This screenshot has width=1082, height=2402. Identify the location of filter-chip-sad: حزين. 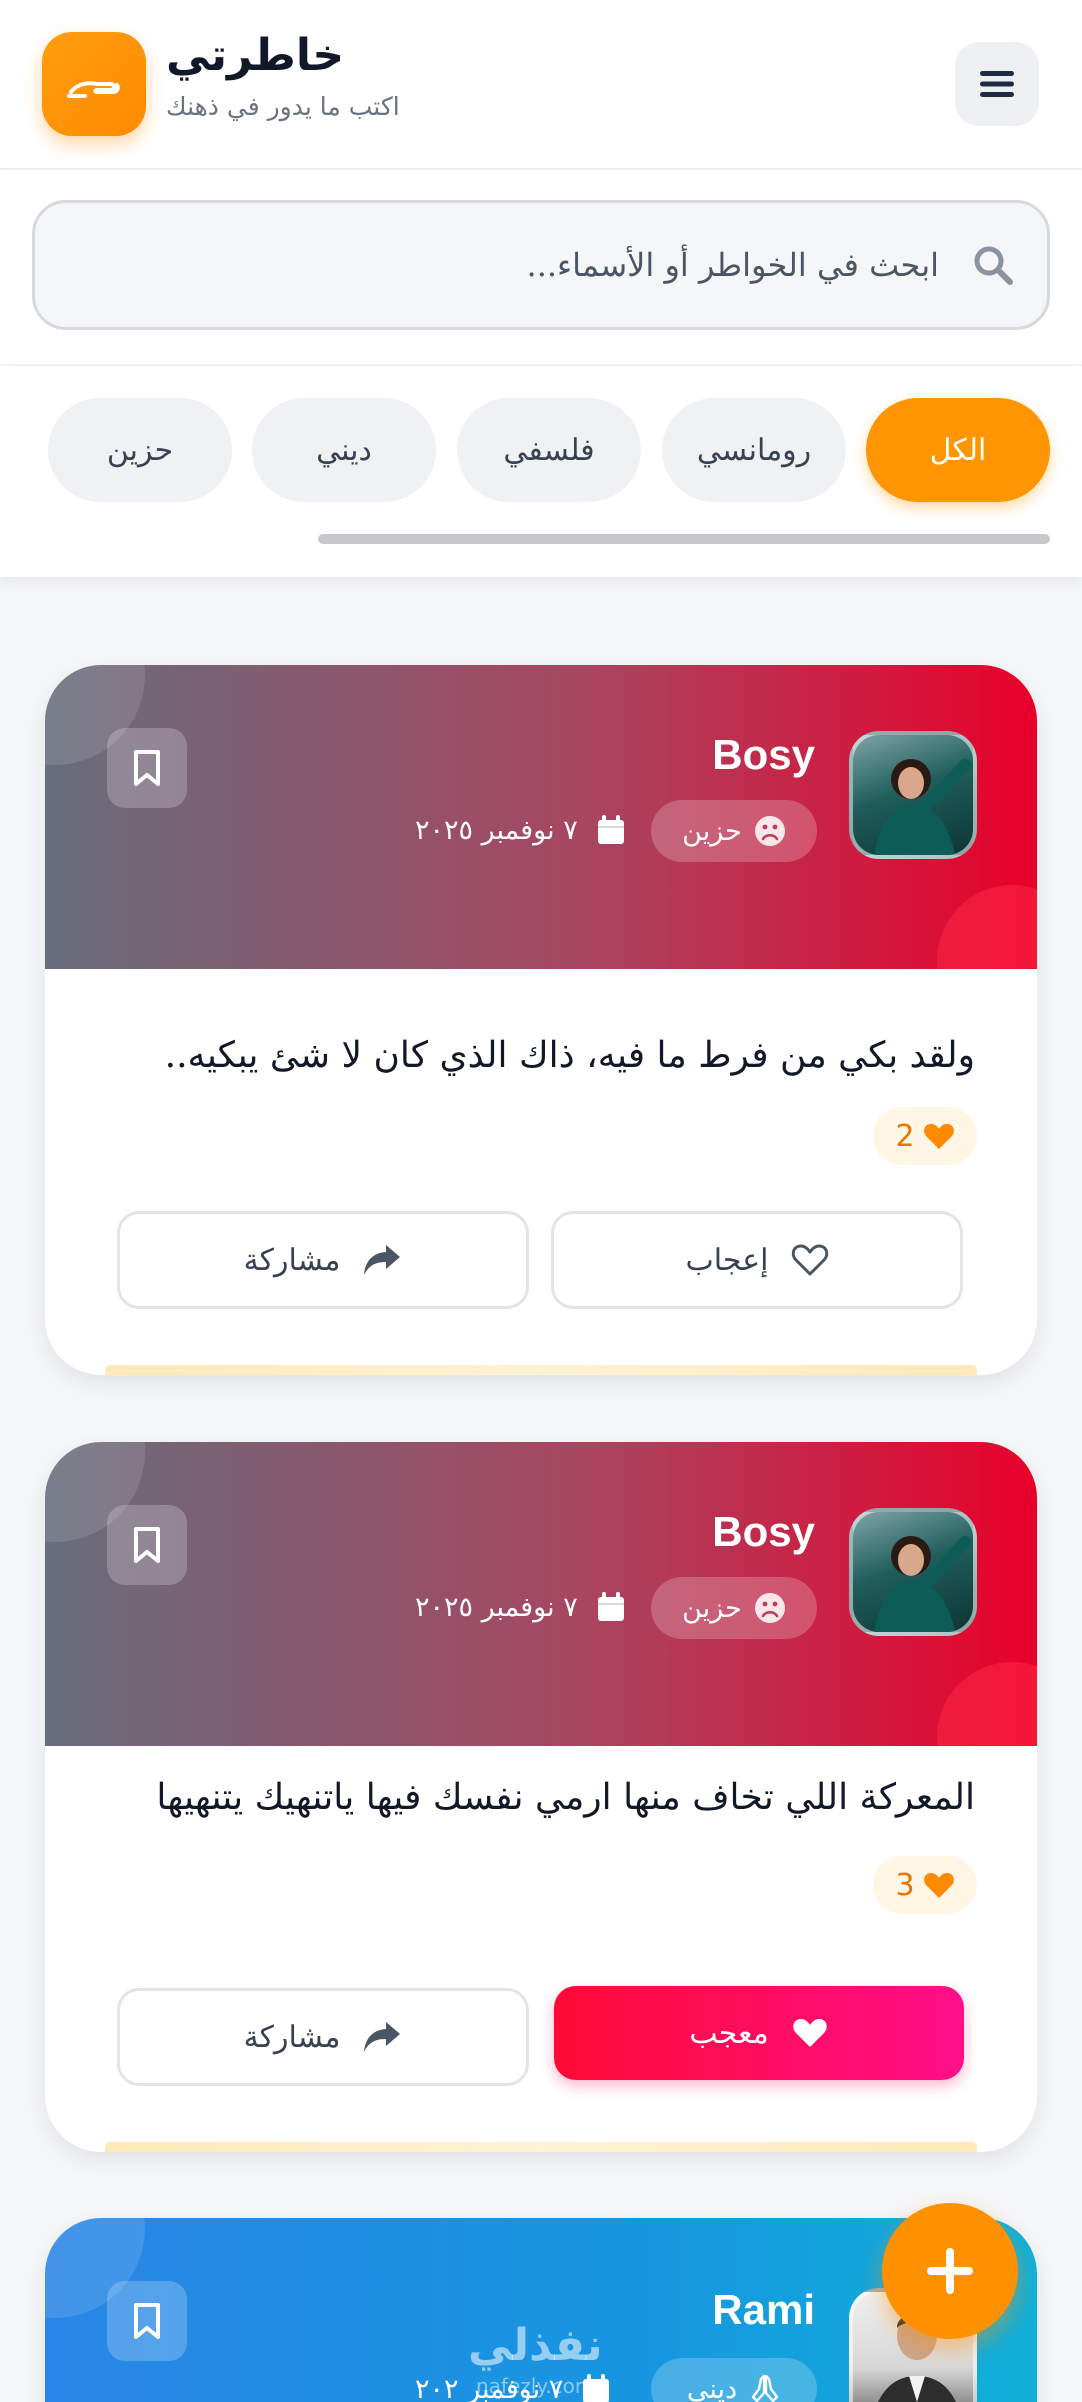
(140, 450).